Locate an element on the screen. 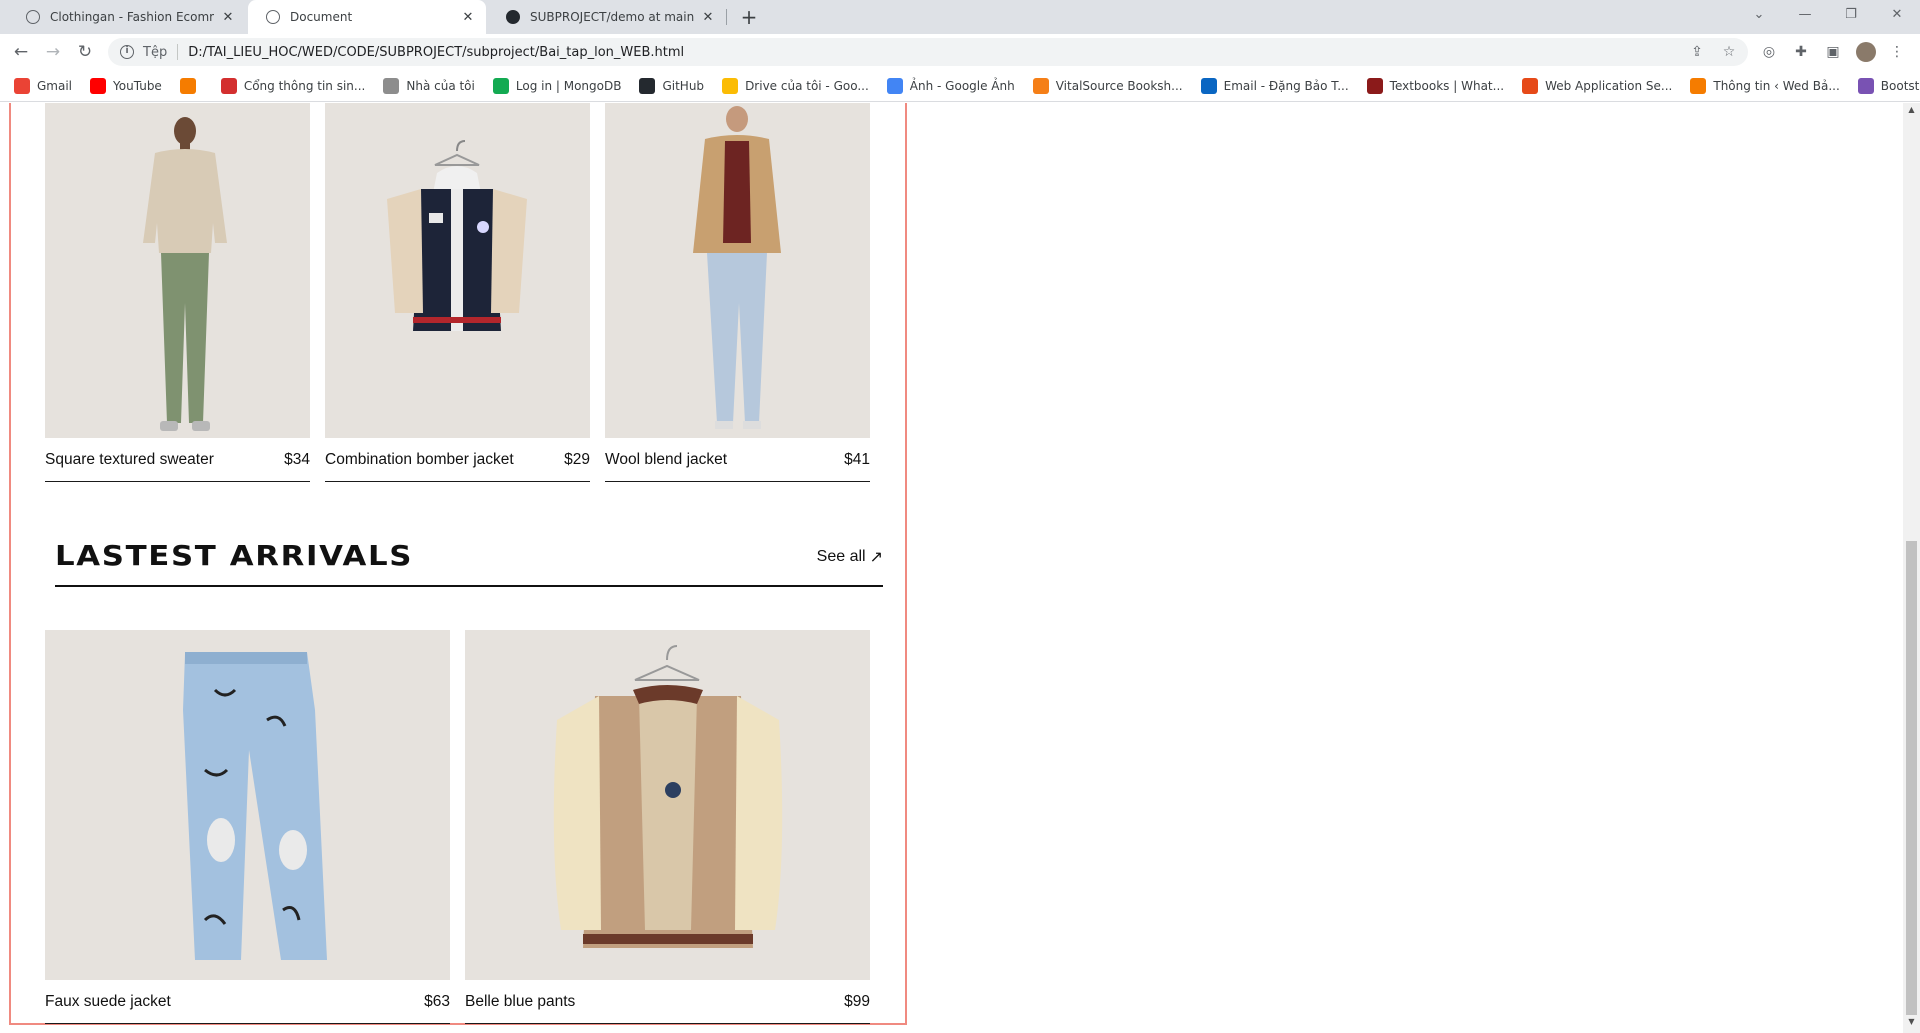 Image resolution: width=1920 pixels, height=1033 pixels. share-icon: ⇪ is located at coordinates (1697, 52).